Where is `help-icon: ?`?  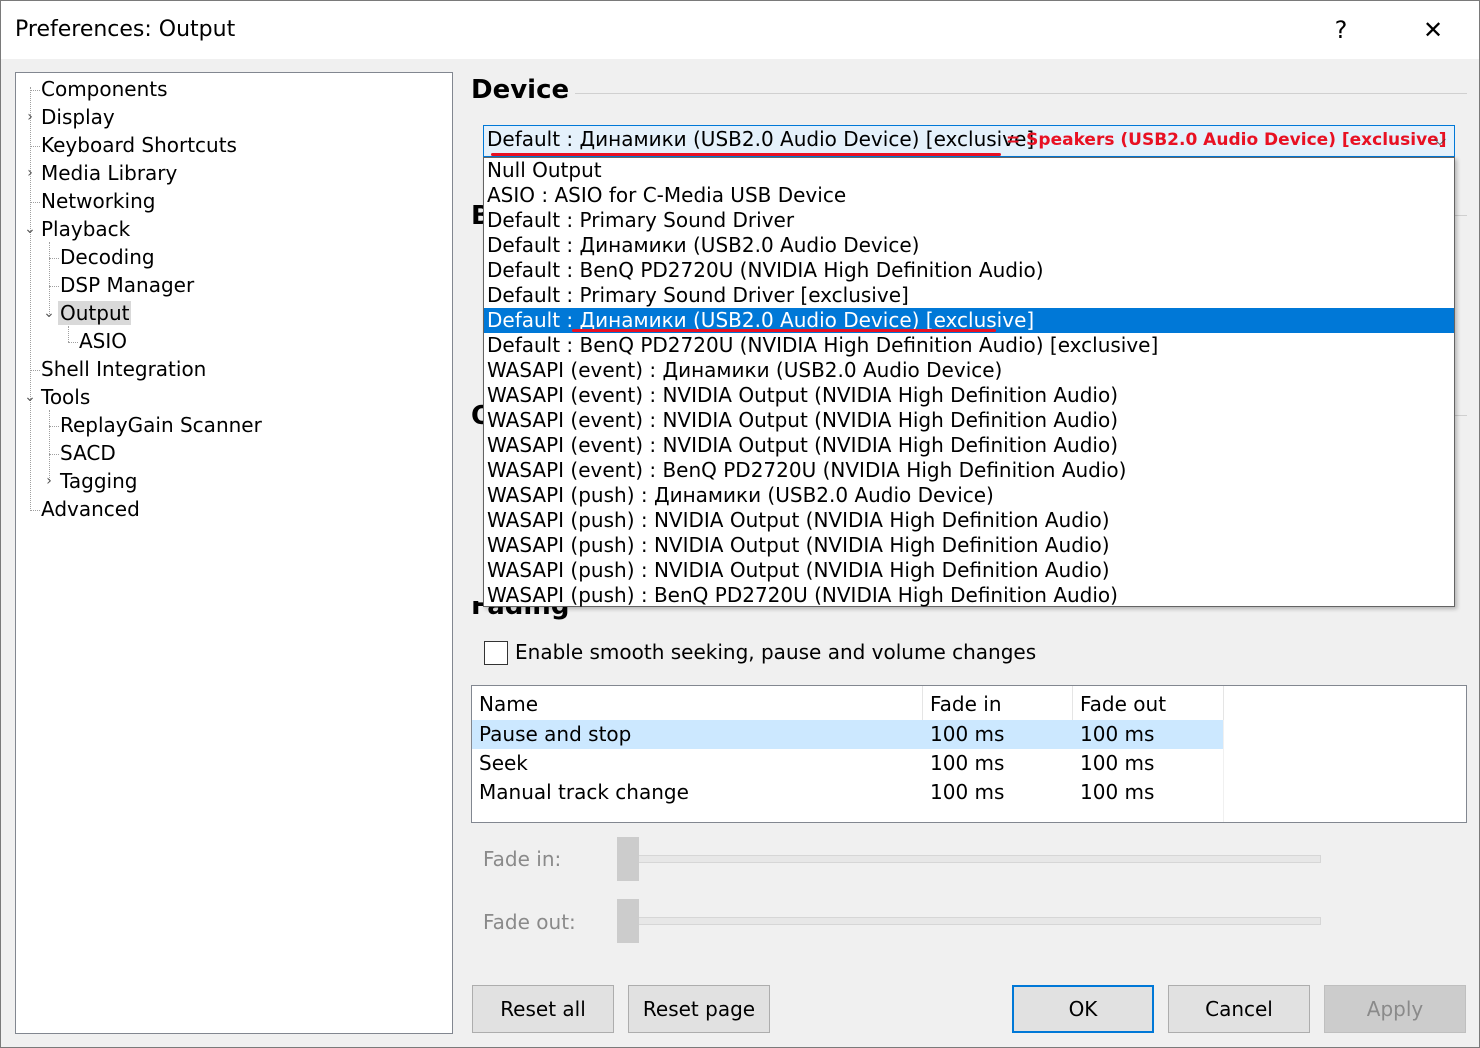 help-icon: ? is located at coordinates (1341, 30).